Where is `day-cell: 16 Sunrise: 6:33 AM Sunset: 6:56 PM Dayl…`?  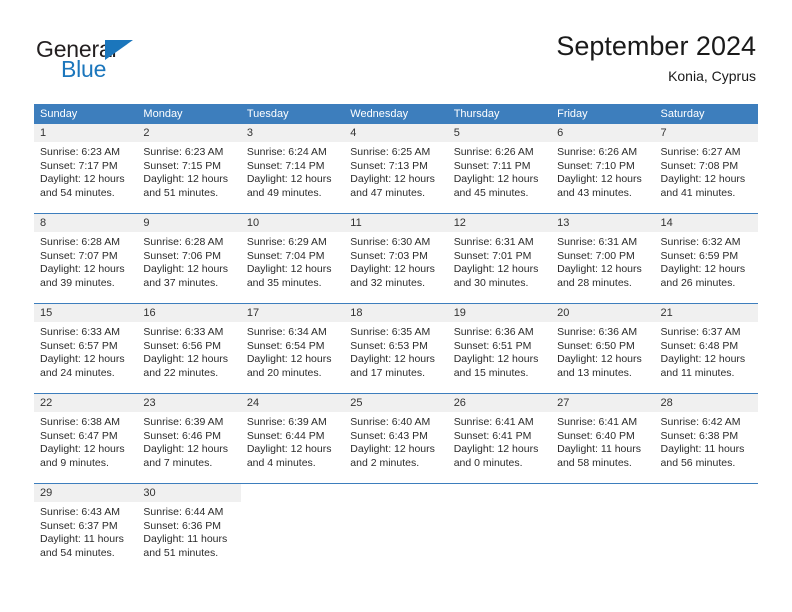
day-cell: 16 Sunrise: 6:33 AM Sunset: 6:56 PM Dayl… is located at coordinates (189, 348).